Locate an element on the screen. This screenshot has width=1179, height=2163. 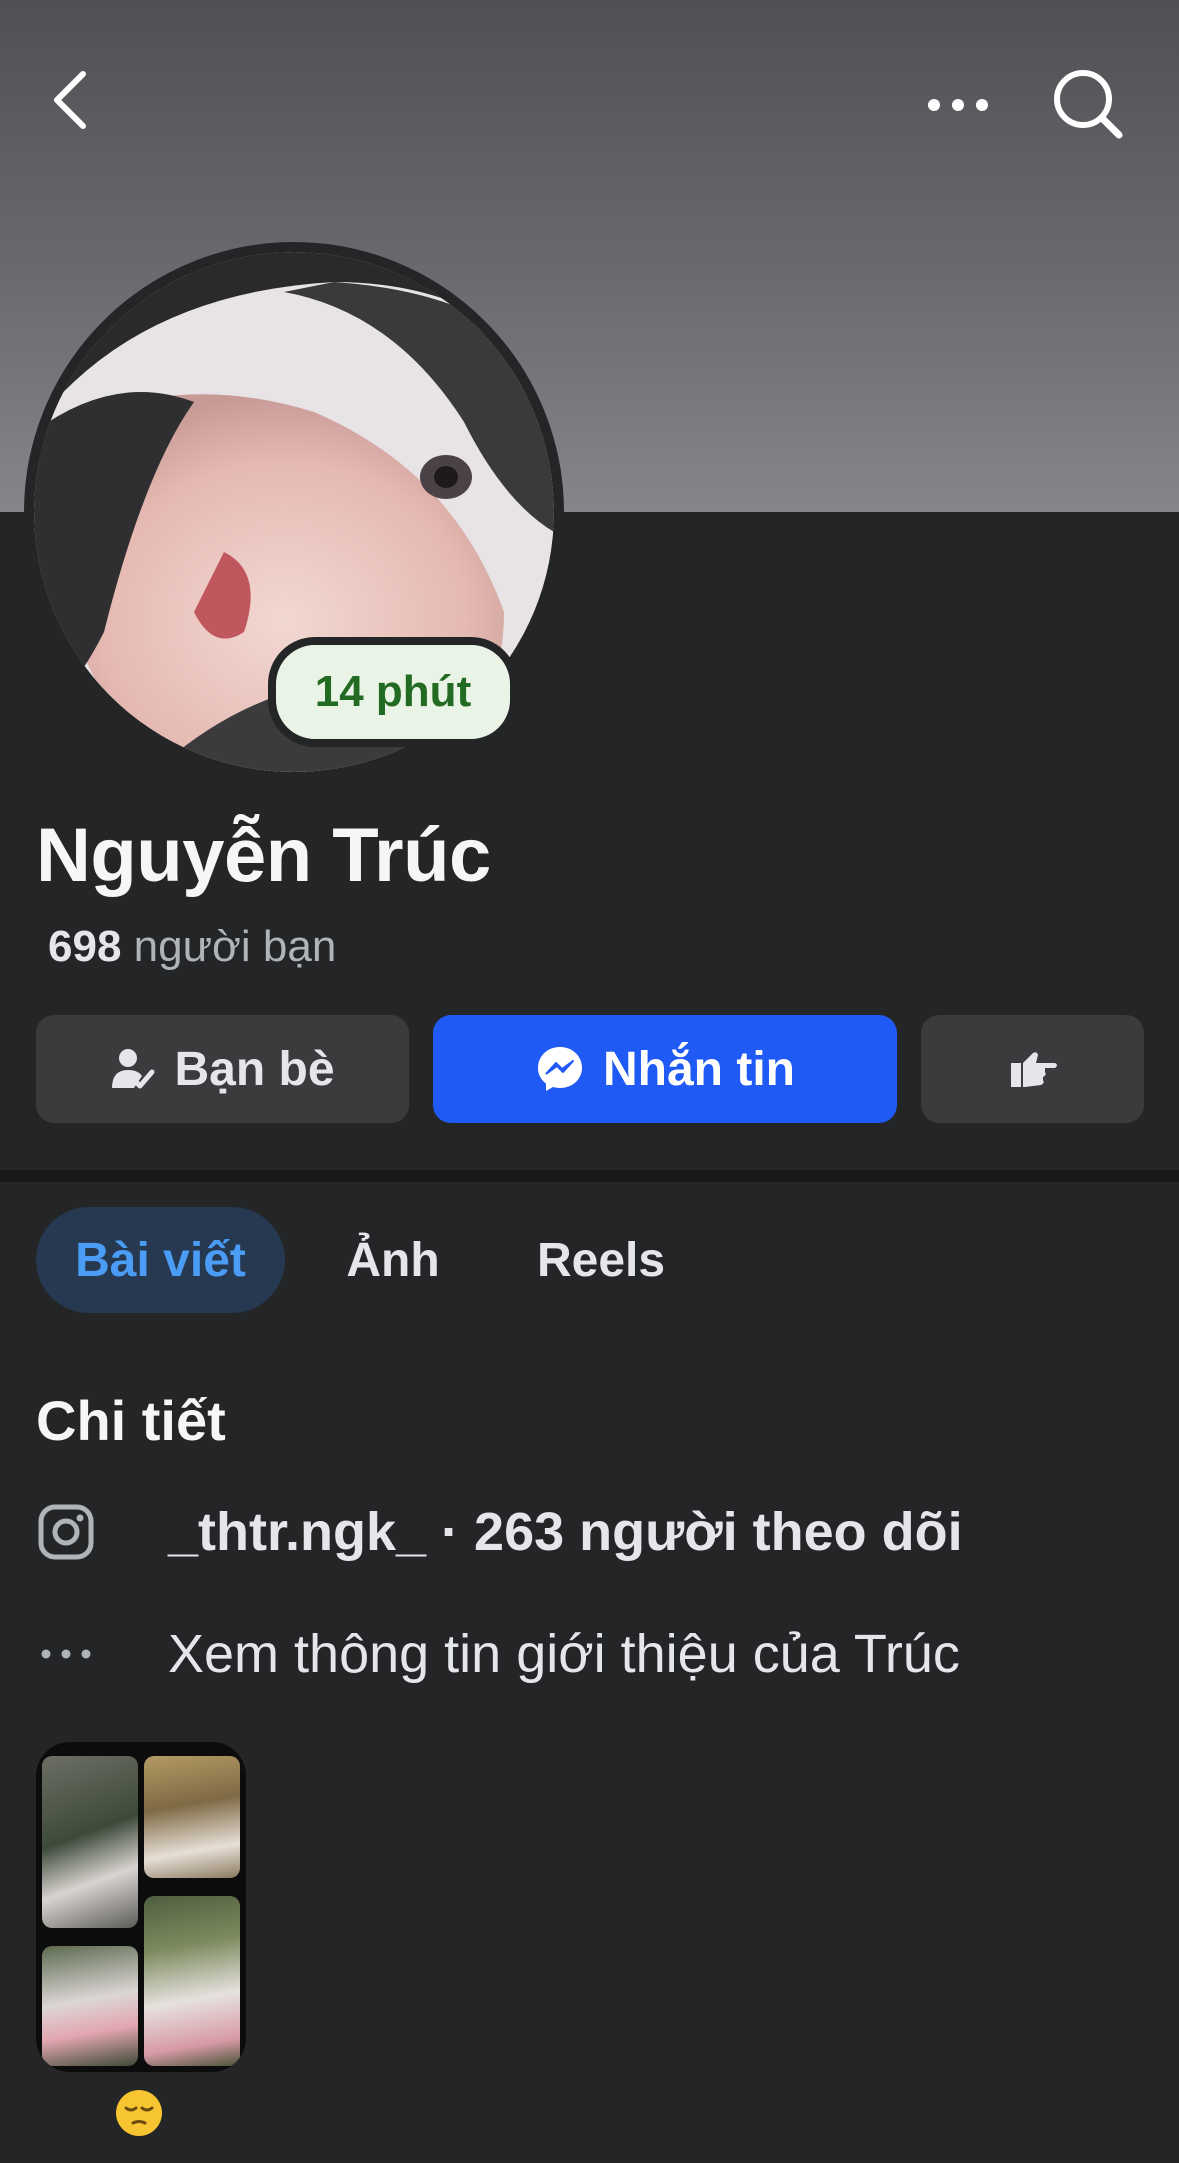
friends-button-label: Bạn bè is located at coordinates (254, 1069).